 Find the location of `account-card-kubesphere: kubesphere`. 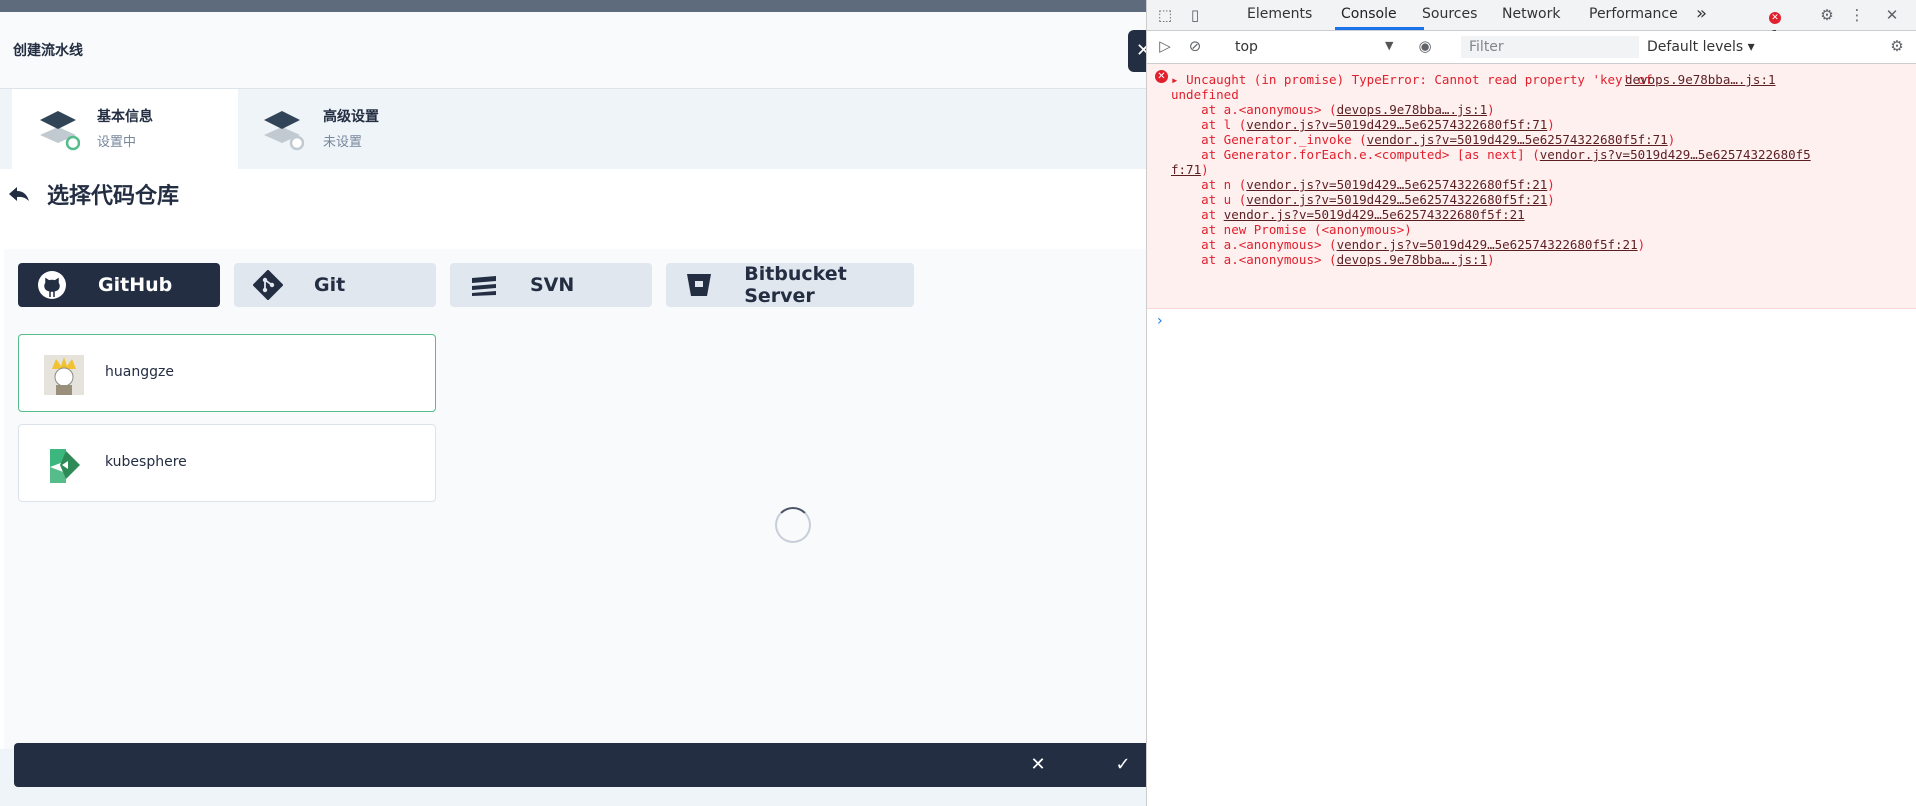

account-card-kubesphere: kubesphere is located at coordinates (227, 463).